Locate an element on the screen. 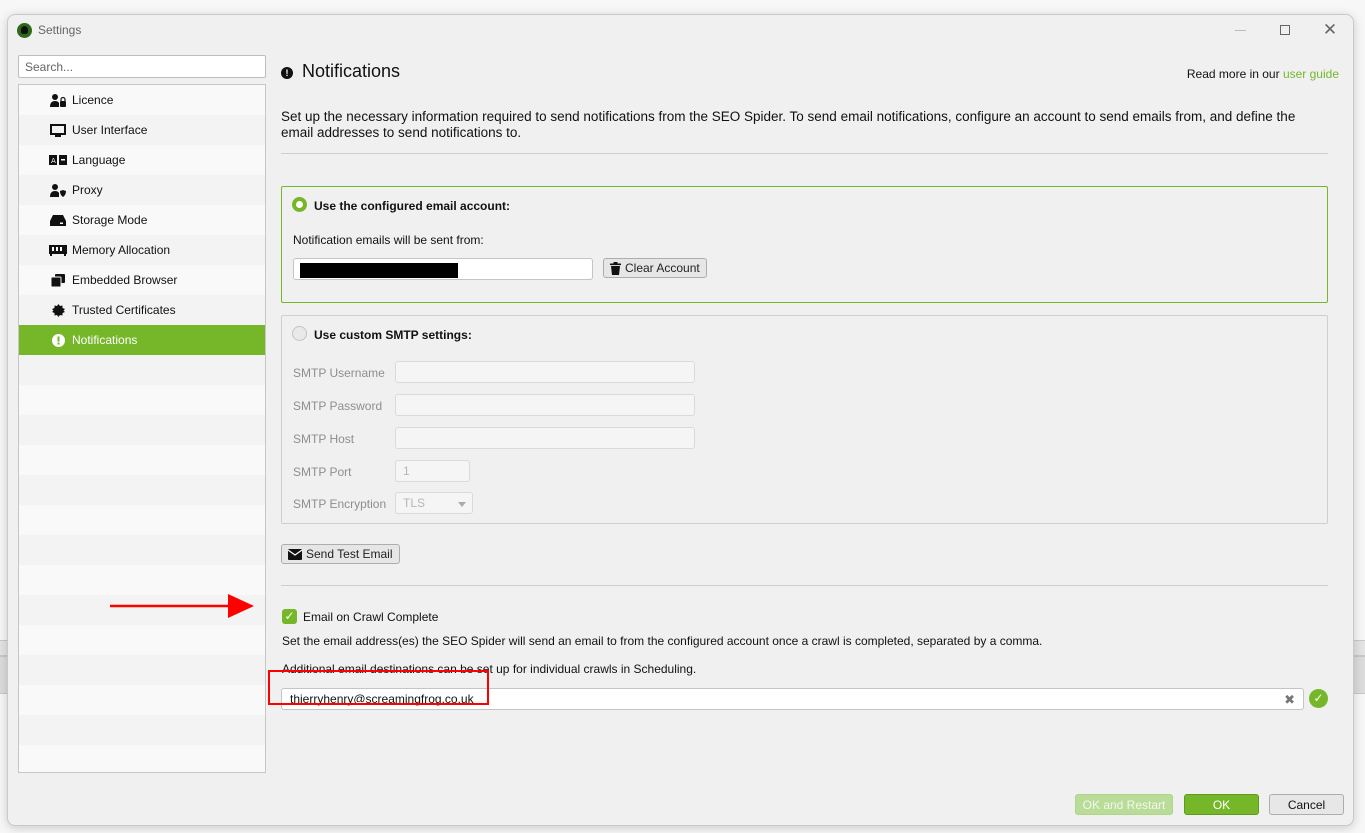 The image size is (1365, 833). clear-account-label: Clear Account is located at coordinates (662, 268).